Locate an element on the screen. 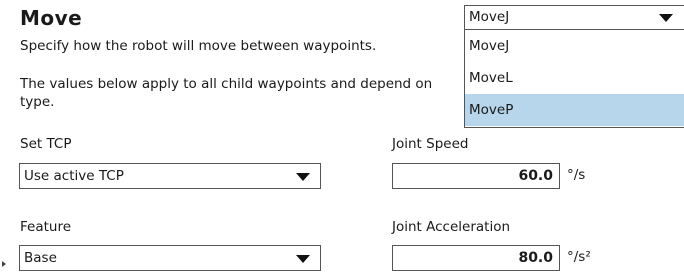 The height and width of the screenshot is (276, 684). joint-speed-label: Joint Speed is located at coordinates (430, 144).